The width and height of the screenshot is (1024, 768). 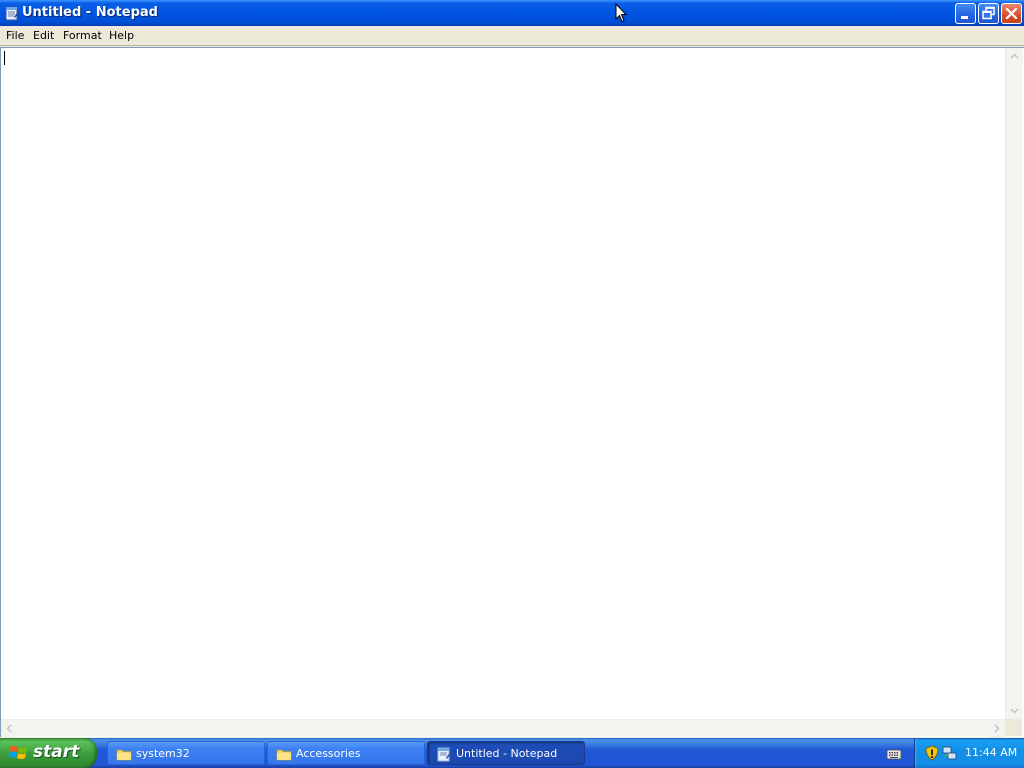 I want to click on clock: 11:44 AM, so click(x=991, y=752).